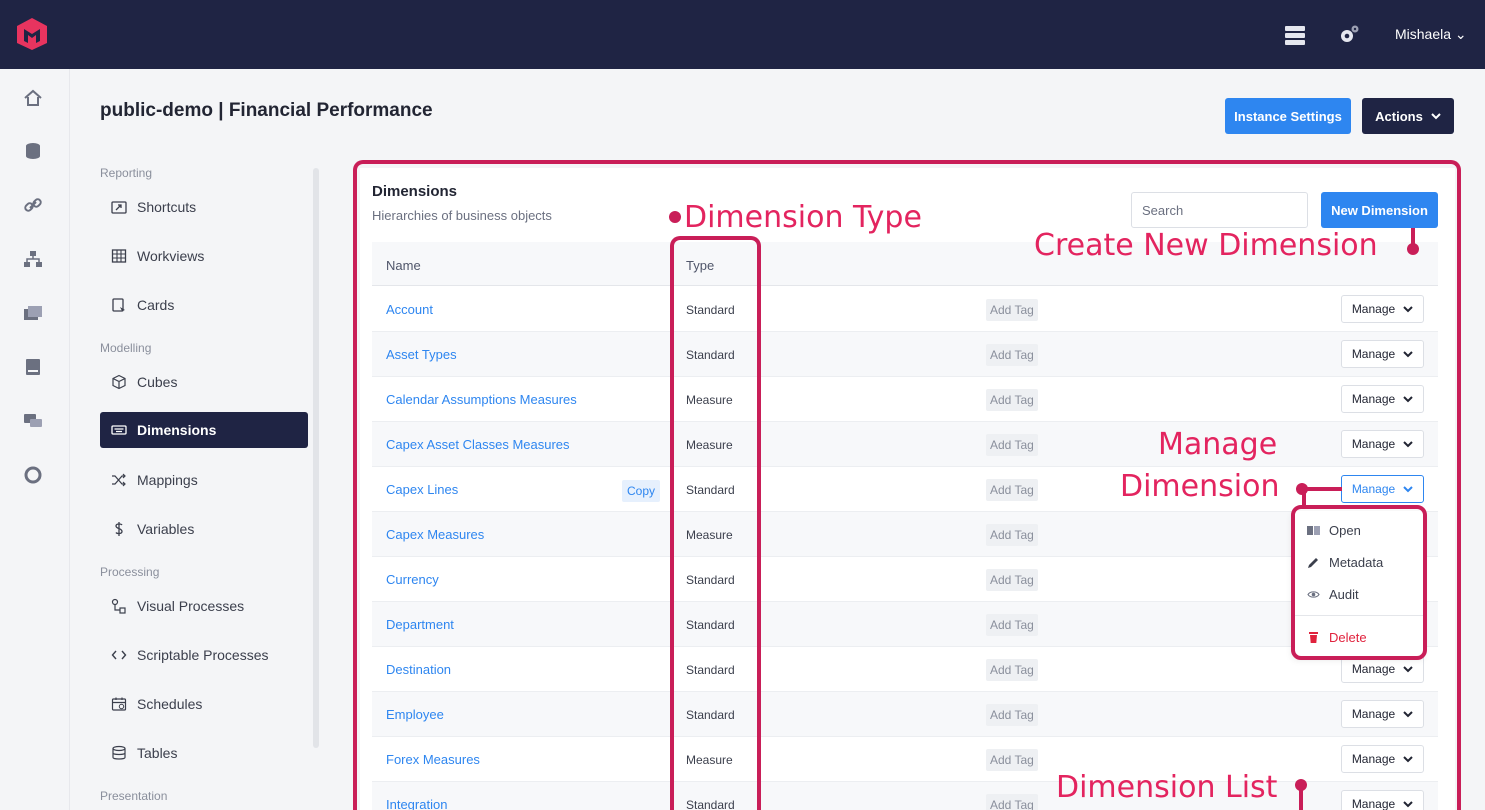  Describe the element at coordinates (156, 305) in the screenshot. I see `sidebar-item-label: Cards` at that location.